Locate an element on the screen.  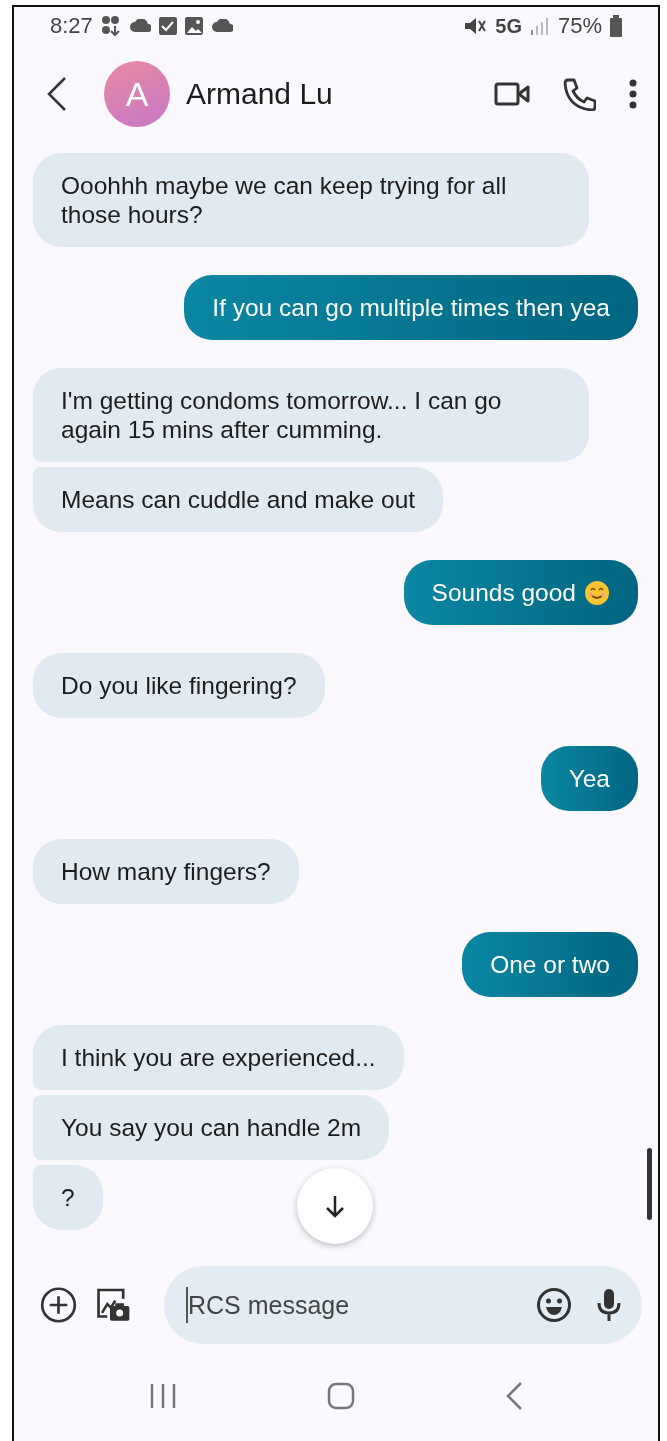
received-message: You say you can handle 2m is located at coordinates (211, 1127).